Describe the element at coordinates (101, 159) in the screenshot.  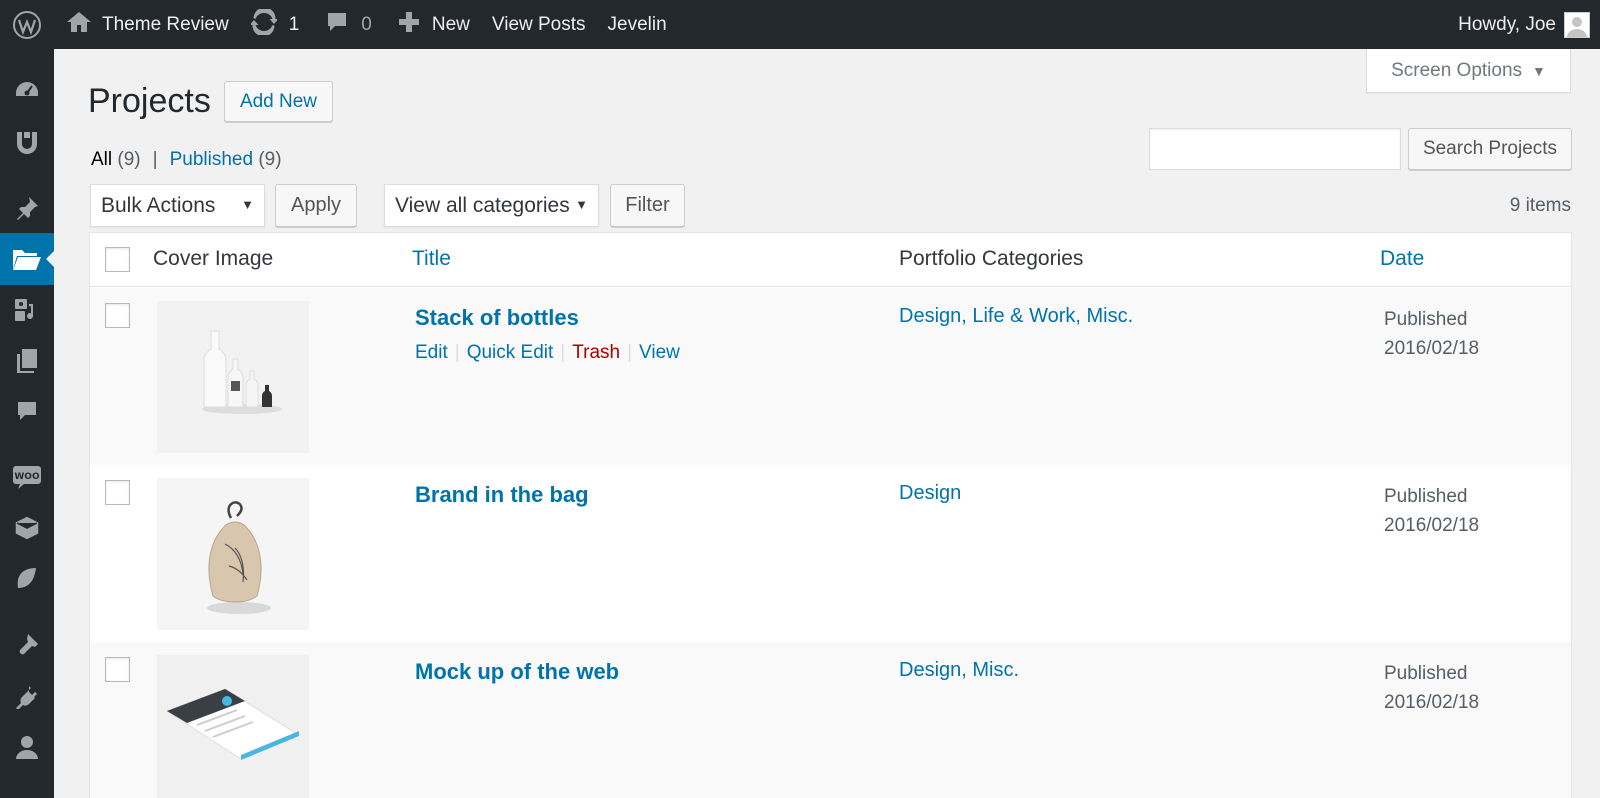
I see `view-all-link: All` at that location.